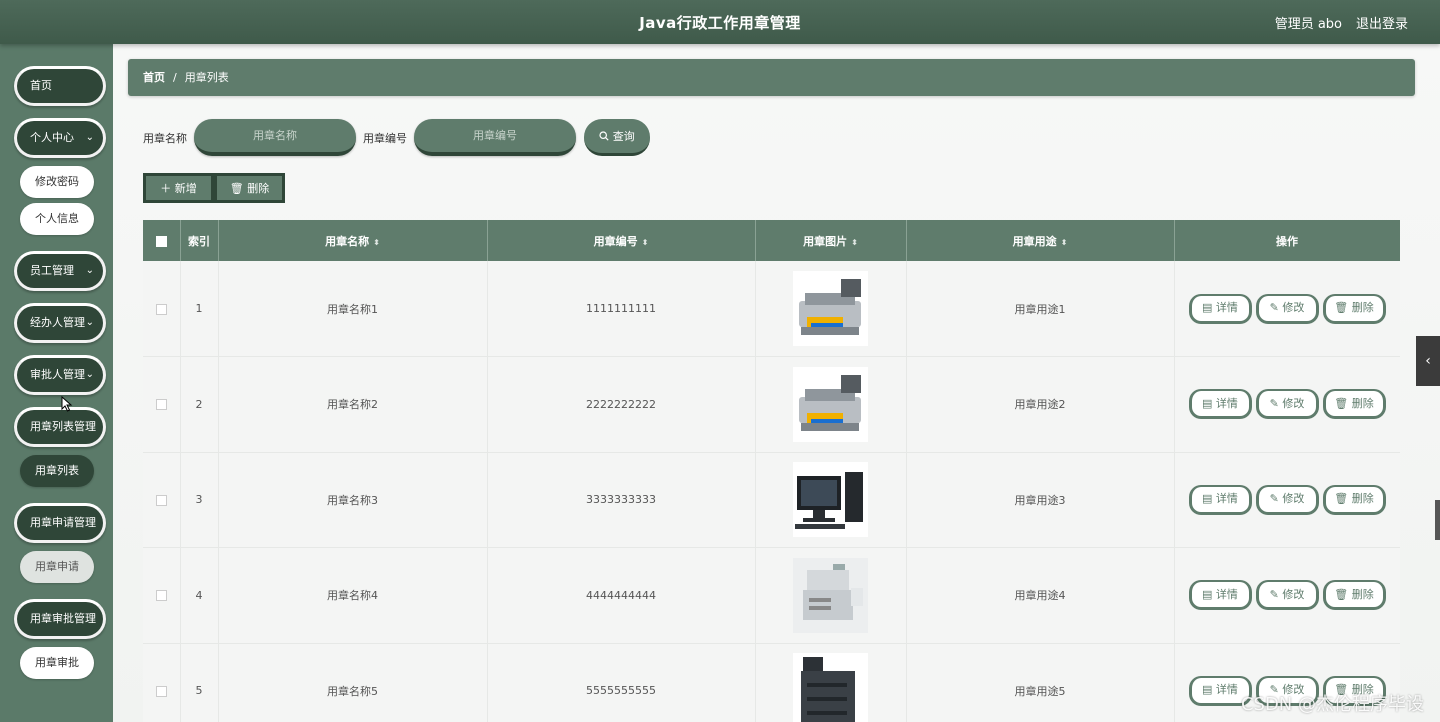 Image resolution: width=1440 pixels, height=722 pixels. I want to click on query-button: 查询, so click(617, 137).